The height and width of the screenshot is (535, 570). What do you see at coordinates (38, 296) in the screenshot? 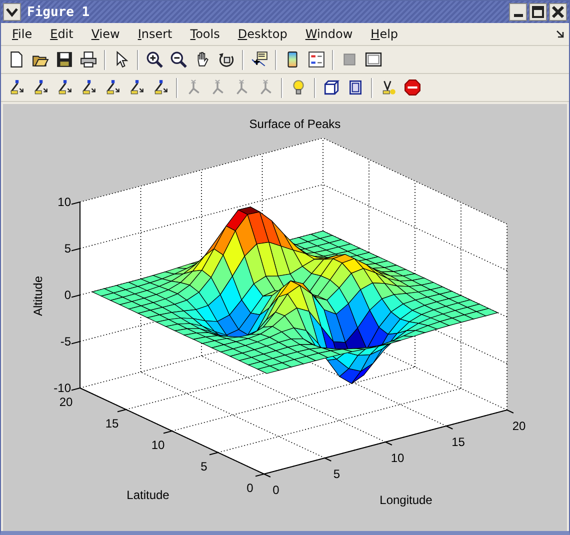
I see `axis-label: Altitude` at bounding box center [38, 296].